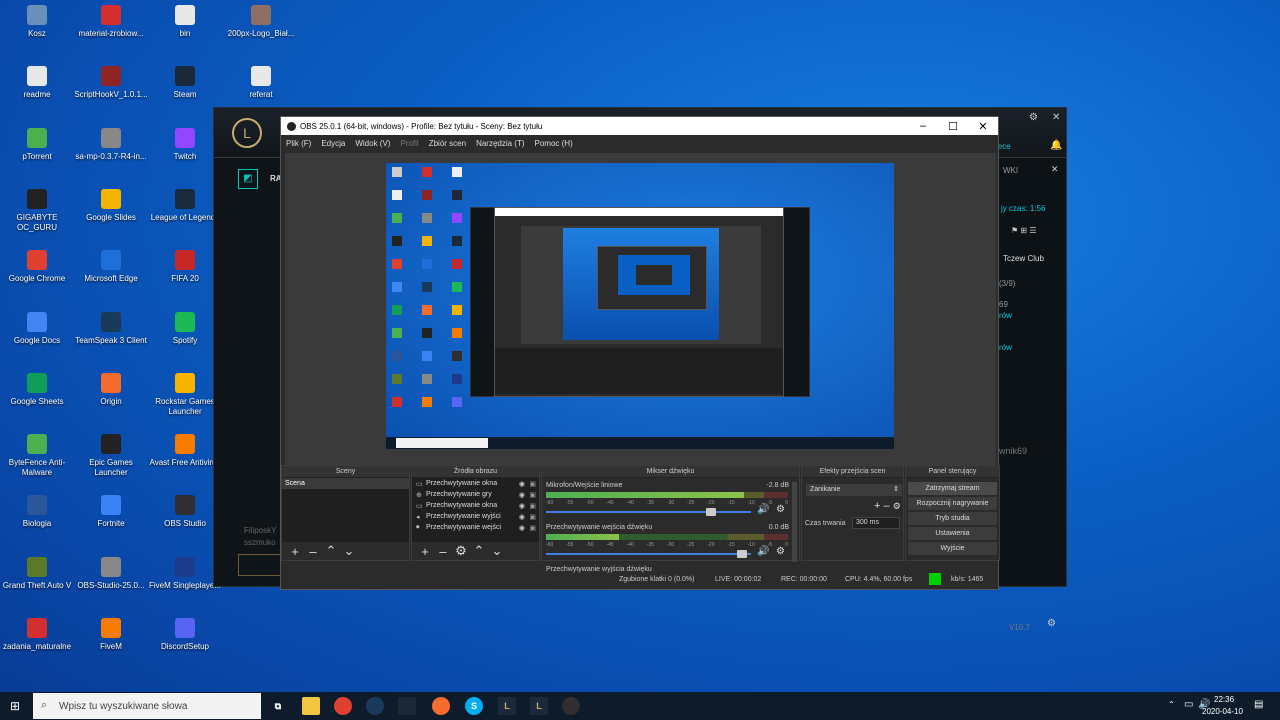 This screenshot has height=720, width=1280. What do you see at coordinates (1033, 117) in the screenshot?
I see `league-settings-icon: ⚙` at bounding box center [1033, 117].